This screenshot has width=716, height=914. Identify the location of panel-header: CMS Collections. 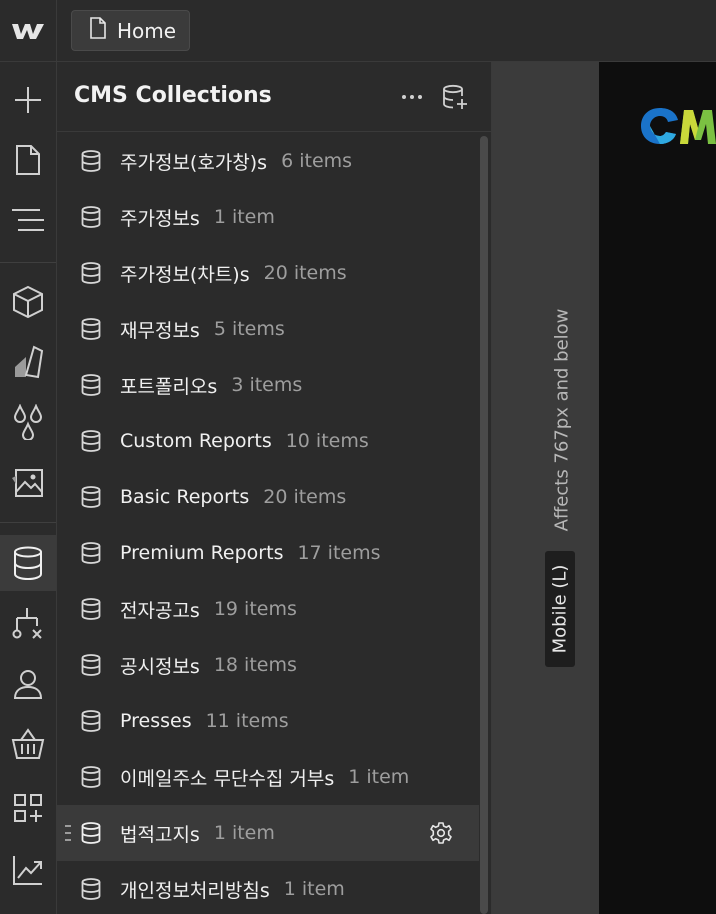
(274, 97).